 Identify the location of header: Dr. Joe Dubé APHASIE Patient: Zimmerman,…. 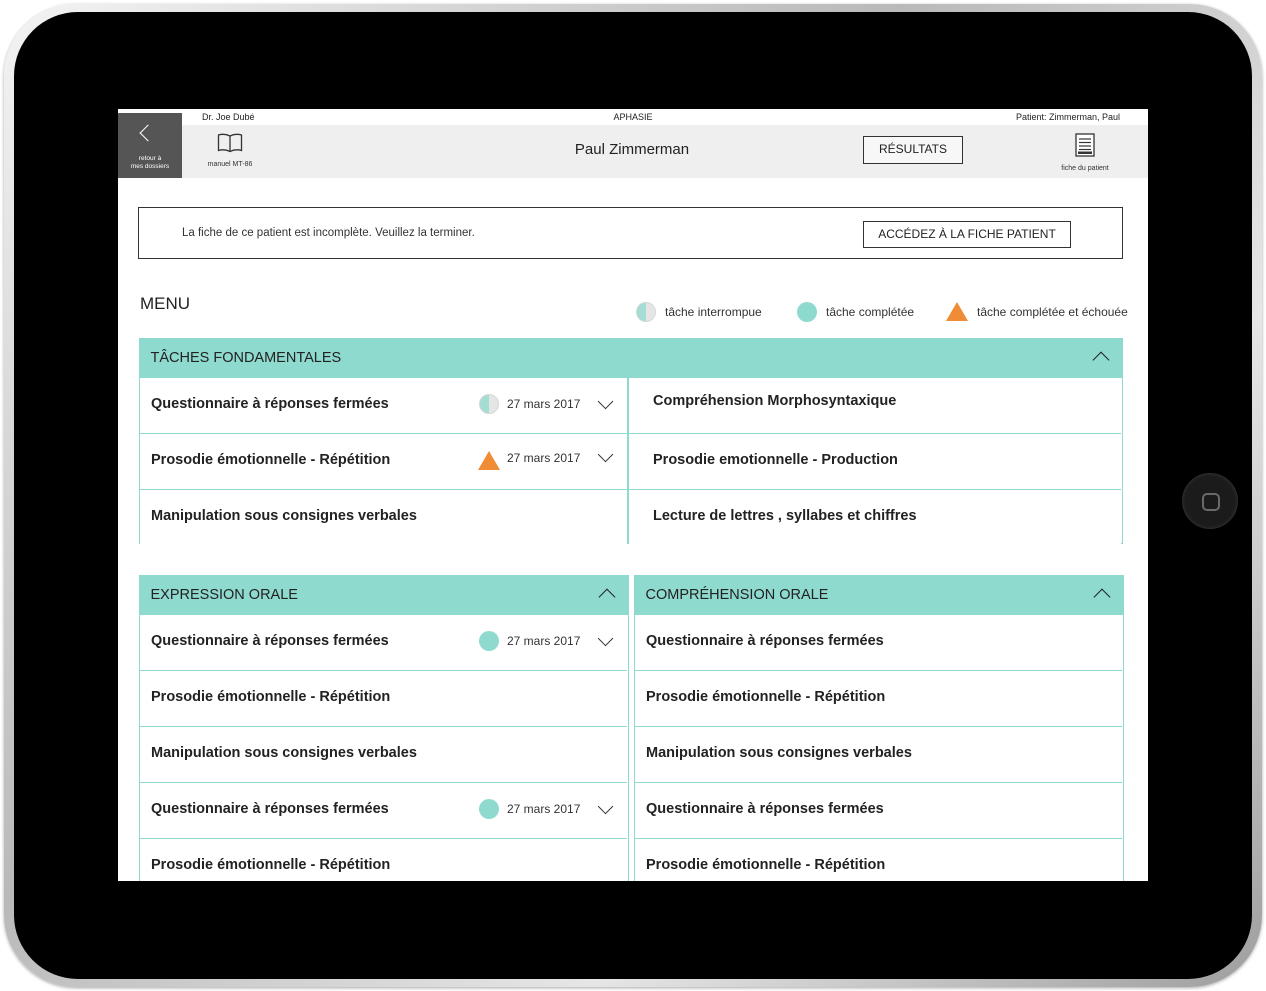
(633, 143).